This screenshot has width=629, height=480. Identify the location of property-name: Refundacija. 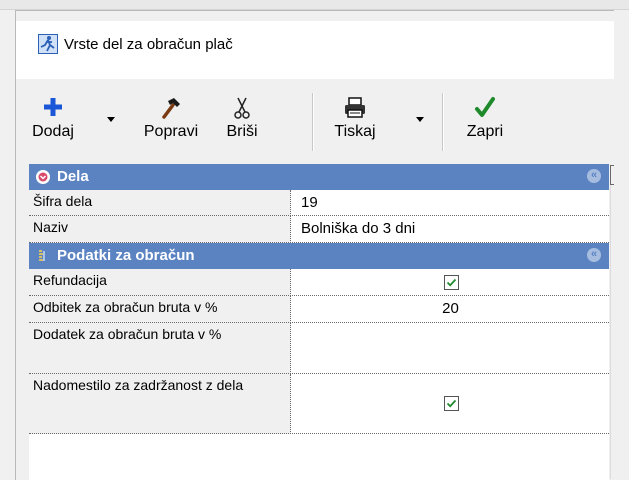
(160, 282).